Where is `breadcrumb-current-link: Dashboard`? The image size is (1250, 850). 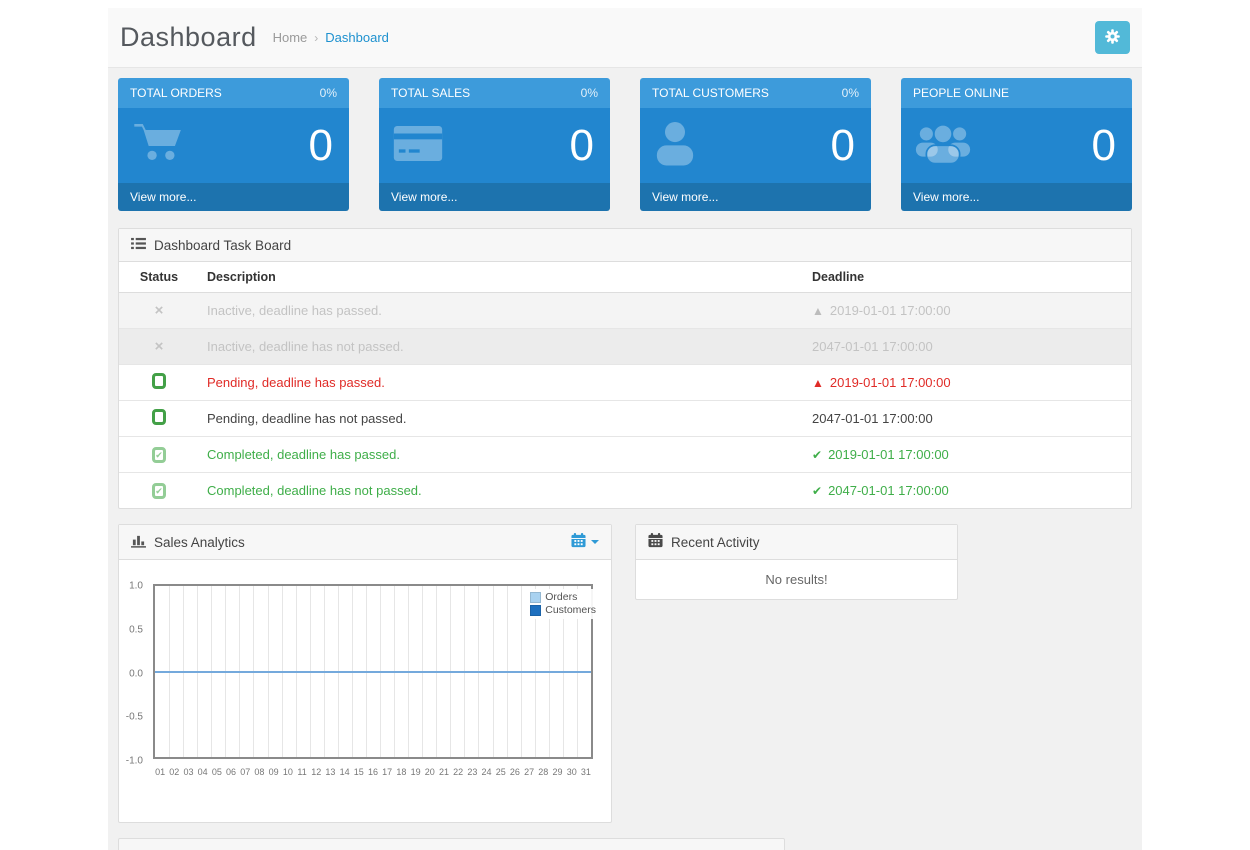 breadcrumb-current-link: Dashboard is located at coordinates (357, 37).